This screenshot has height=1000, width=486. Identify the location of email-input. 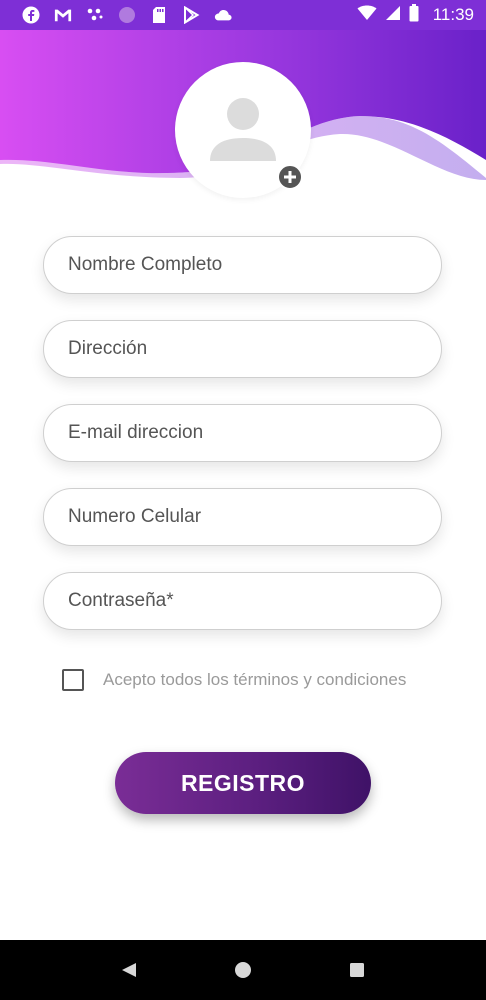
(242, 433).